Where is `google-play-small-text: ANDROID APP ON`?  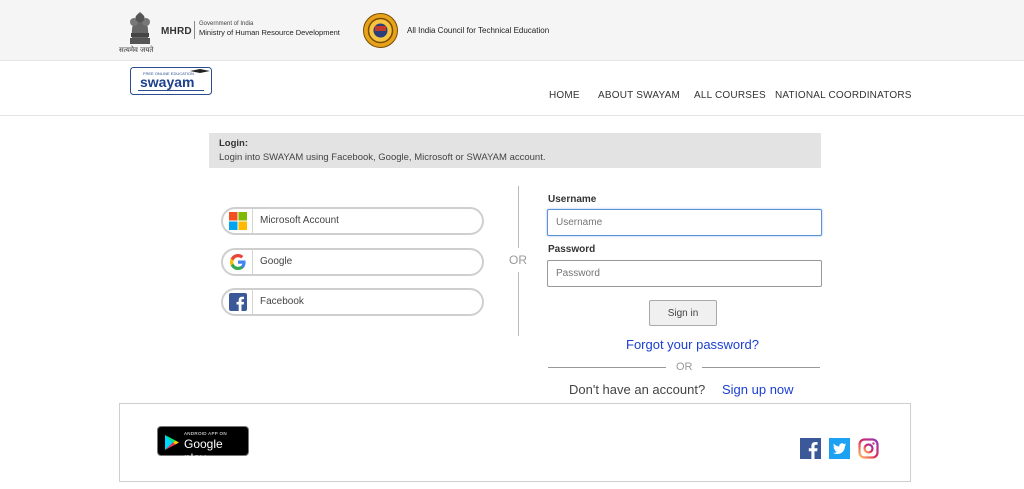 google-play-small-text: ANDROID APP ON is located at coordinates (205, 433).